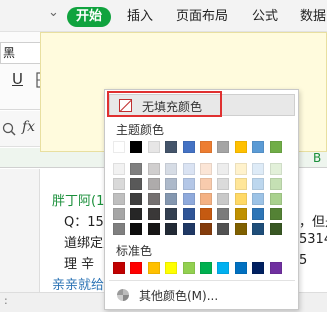  I want to click on column-header-b: B, so click(317, 158).